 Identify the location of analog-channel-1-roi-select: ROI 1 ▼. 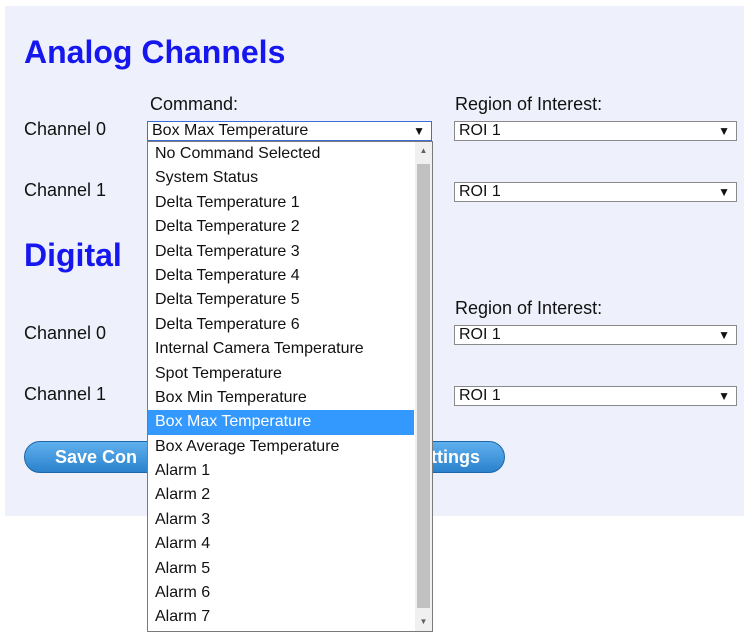
(595, 192).